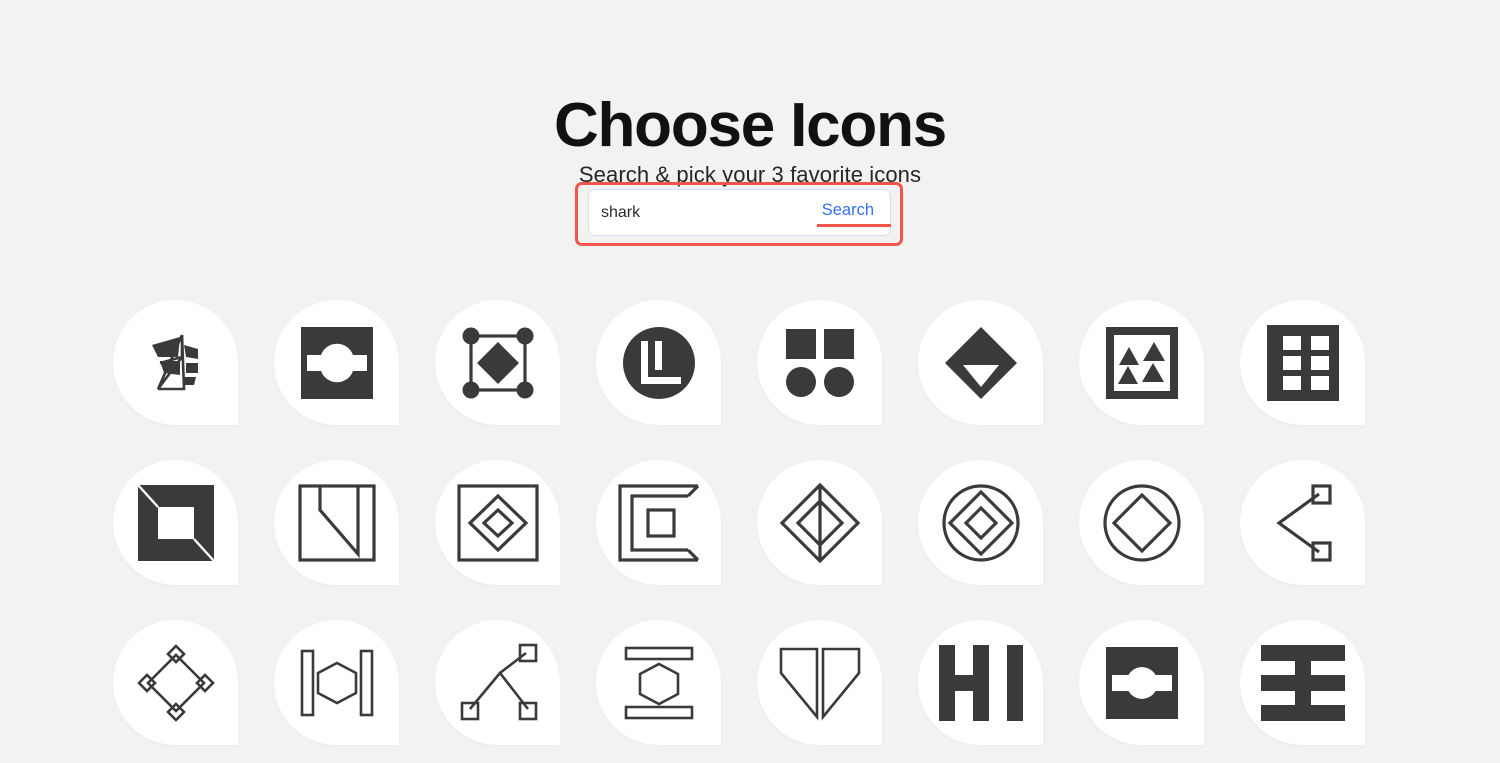  I want to click on framed-triangles-icon, so click(1142, 363).